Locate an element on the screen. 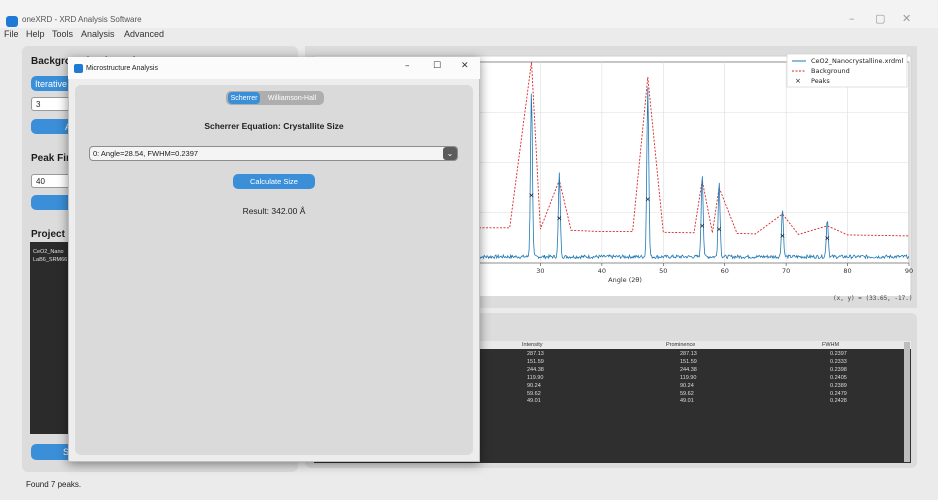 This screenshot has height=500, width=938. x-tick-label: 70 is located at coordinates (786, 271).